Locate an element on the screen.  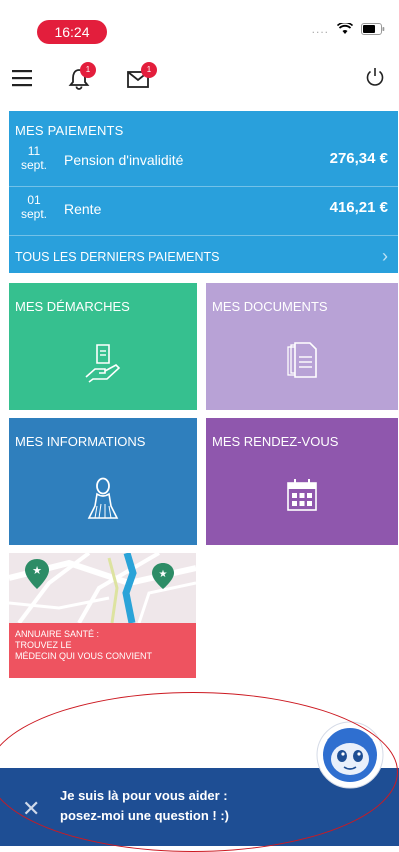
top-navigation: 1 1 is located at coordinates (199, 78).